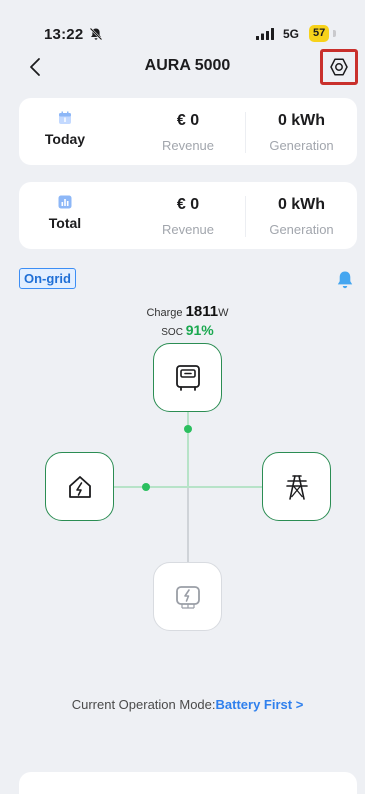 This screenshot has width=365, height=794. Describe the element at coordinates (188, 526) in the screenshot. I see `flow-line-charger` at that location.